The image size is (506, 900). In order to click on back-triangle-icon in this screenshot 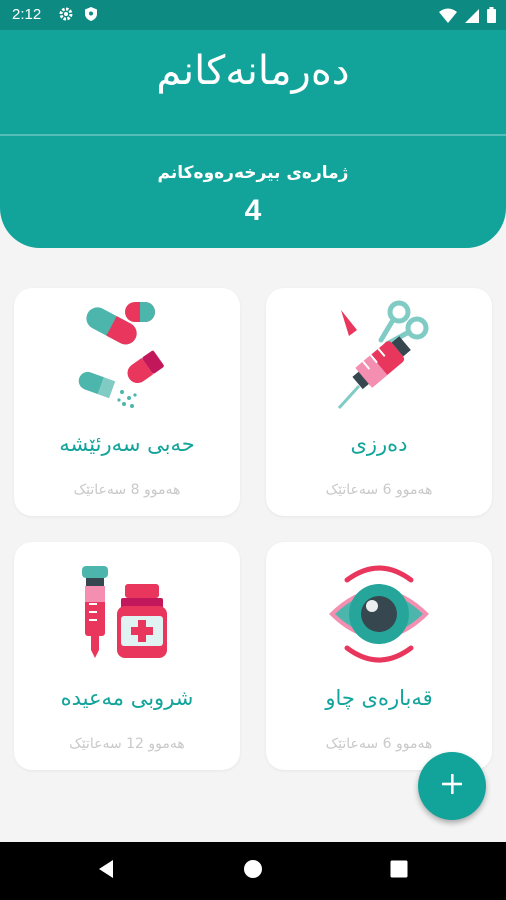, I will do `click(106, 871)`.